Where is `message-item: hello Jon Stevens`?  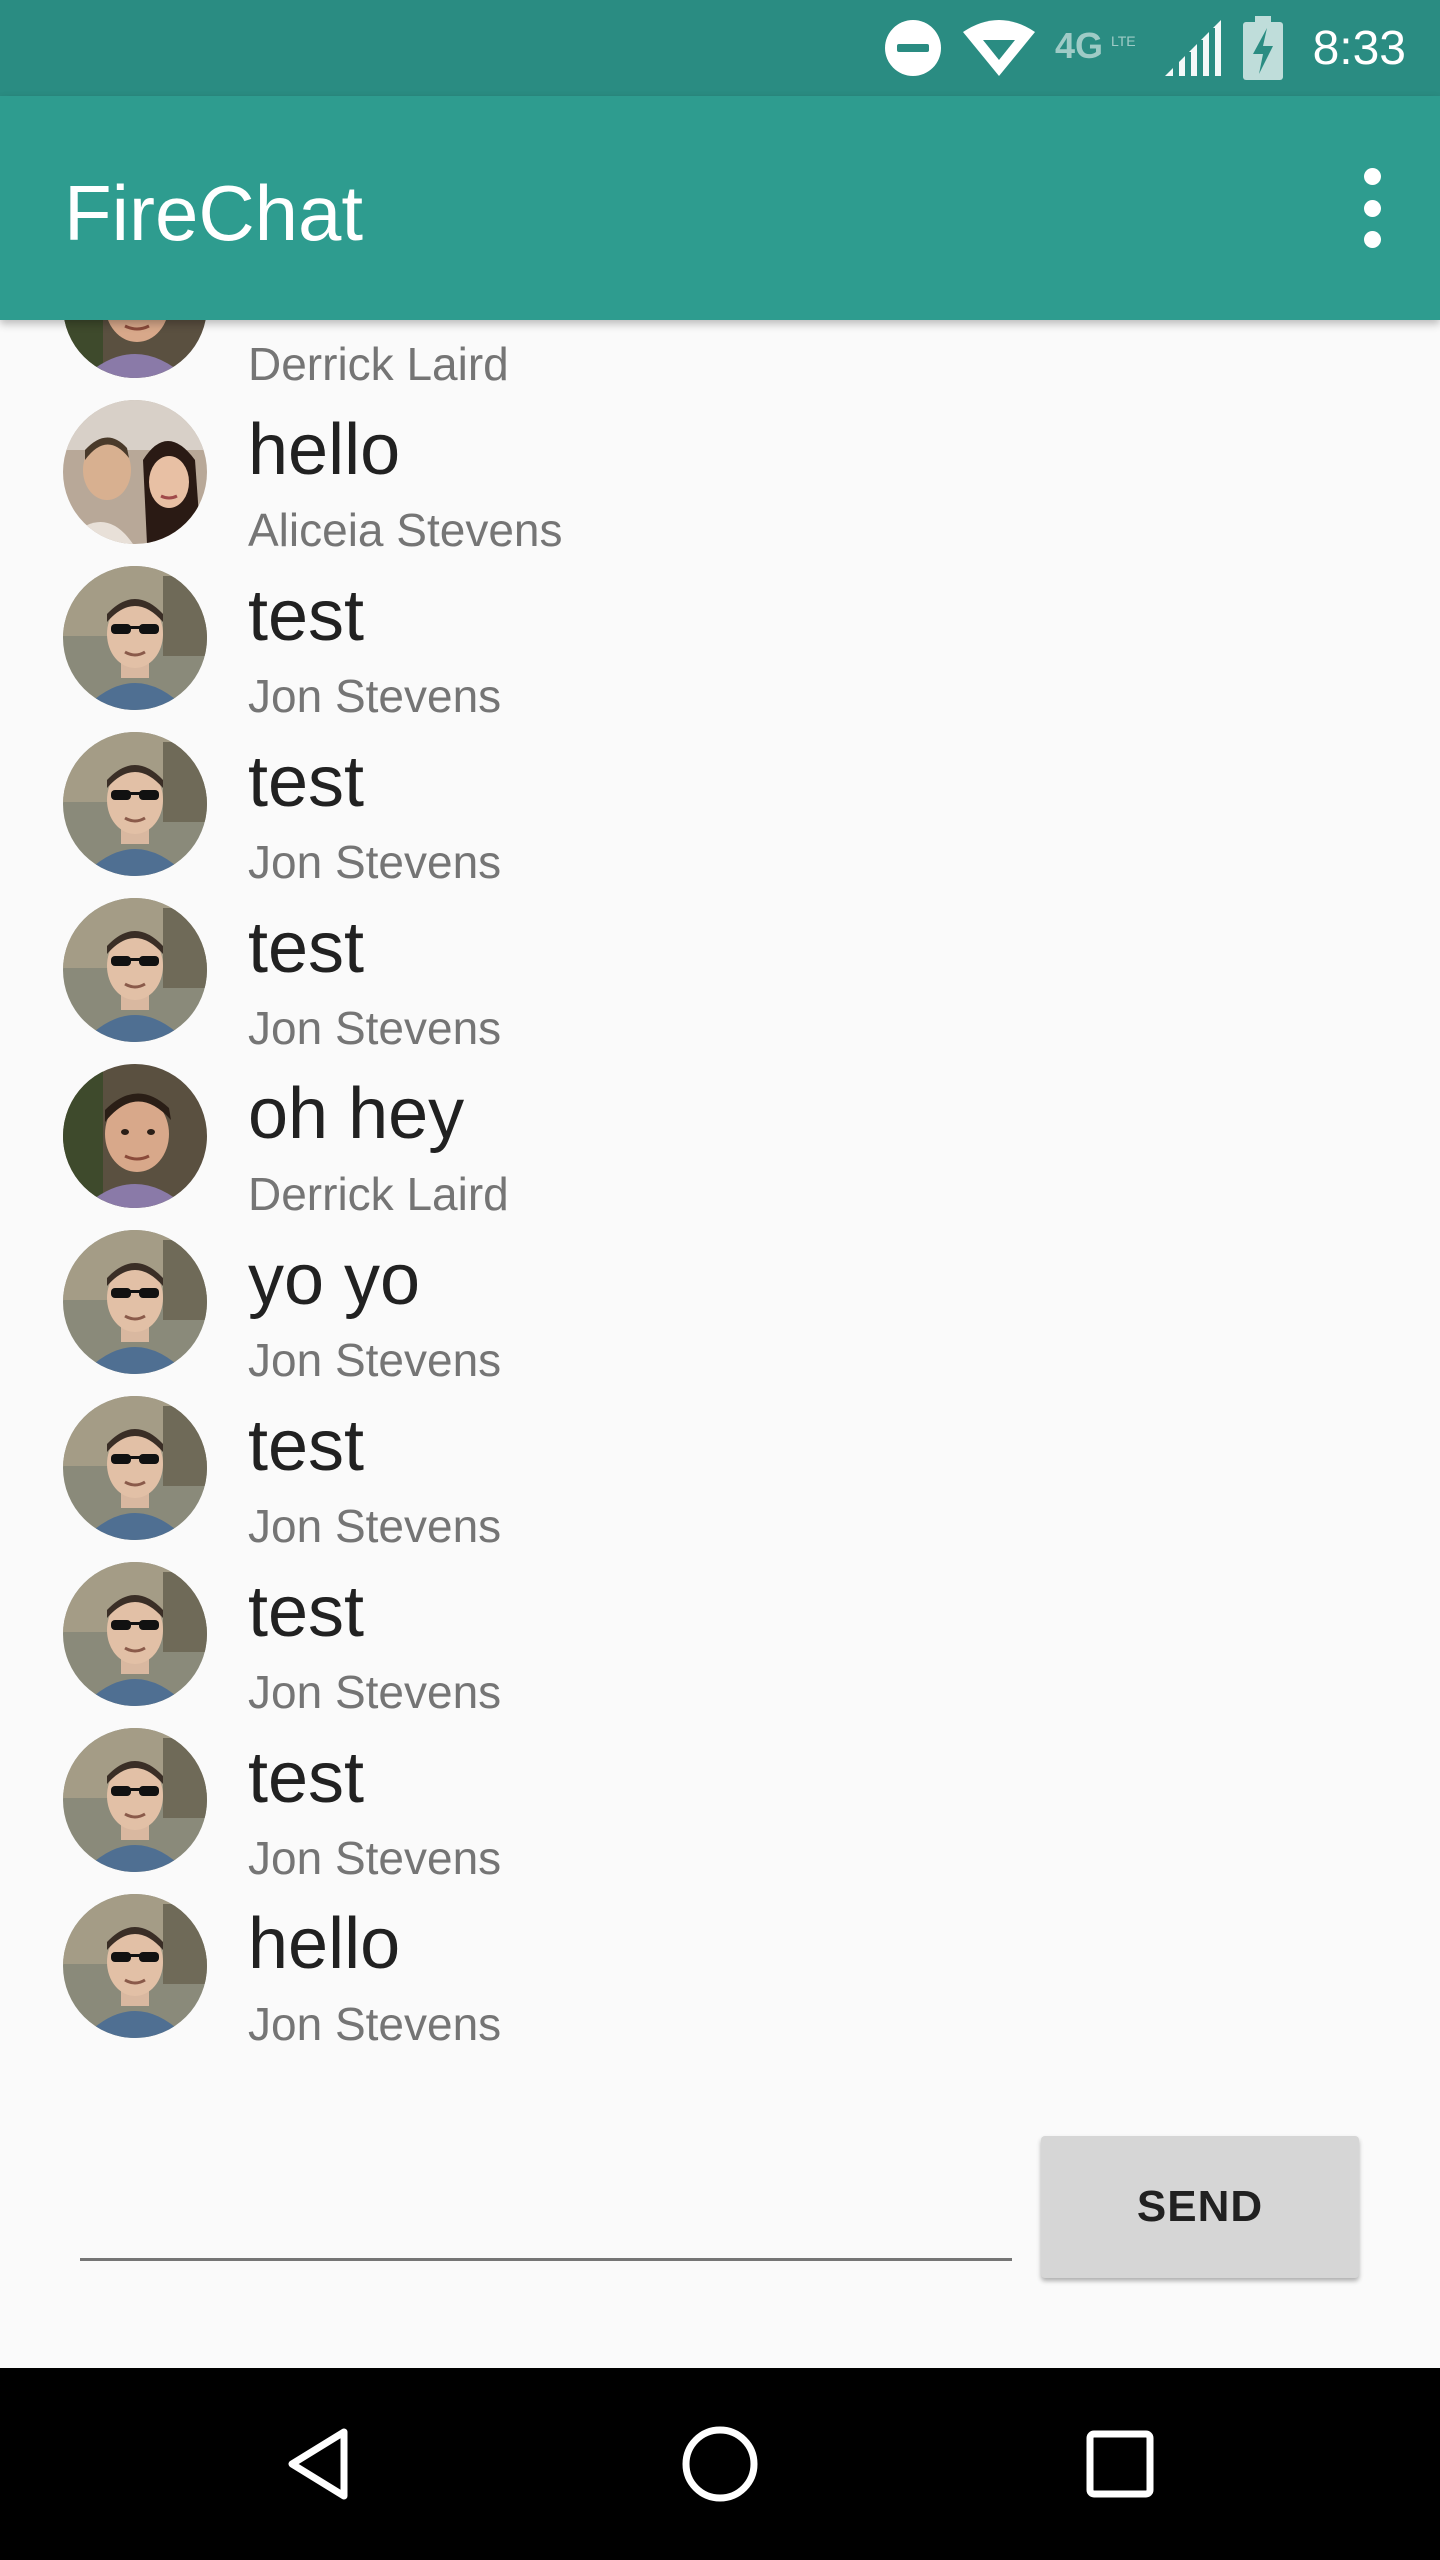
message-item: hello Jon Stevens is located at coordinates (720, 1977).